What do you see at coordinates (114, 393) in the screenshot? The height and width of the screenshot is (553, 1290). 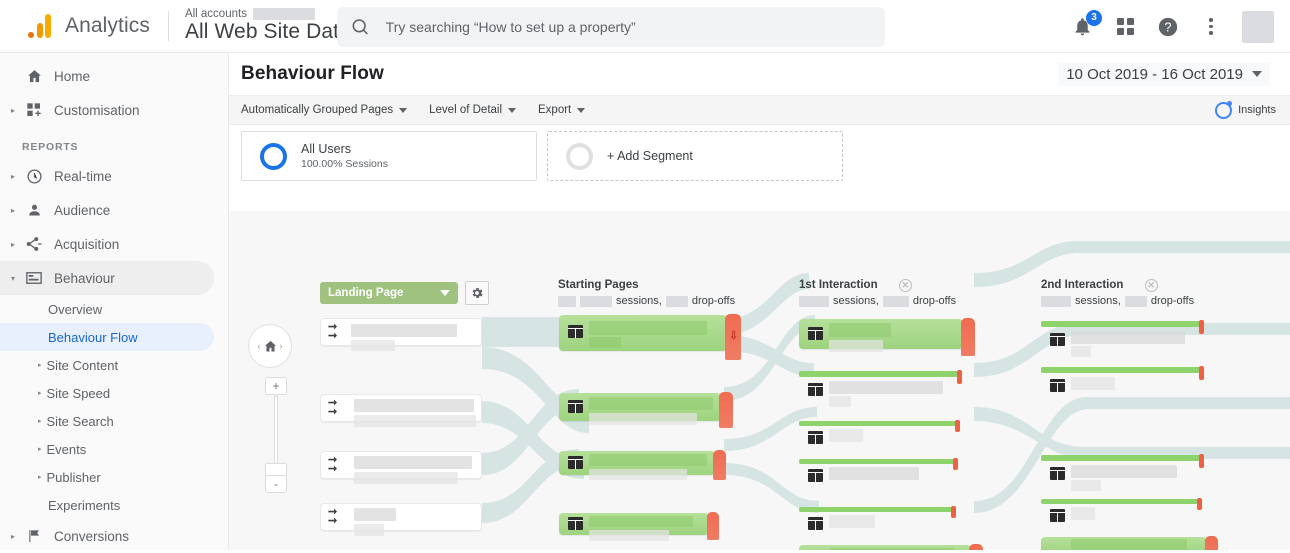 I see `sidebar-item-site-speed: ▸ Site Speed` at bounding box center [114, 393].